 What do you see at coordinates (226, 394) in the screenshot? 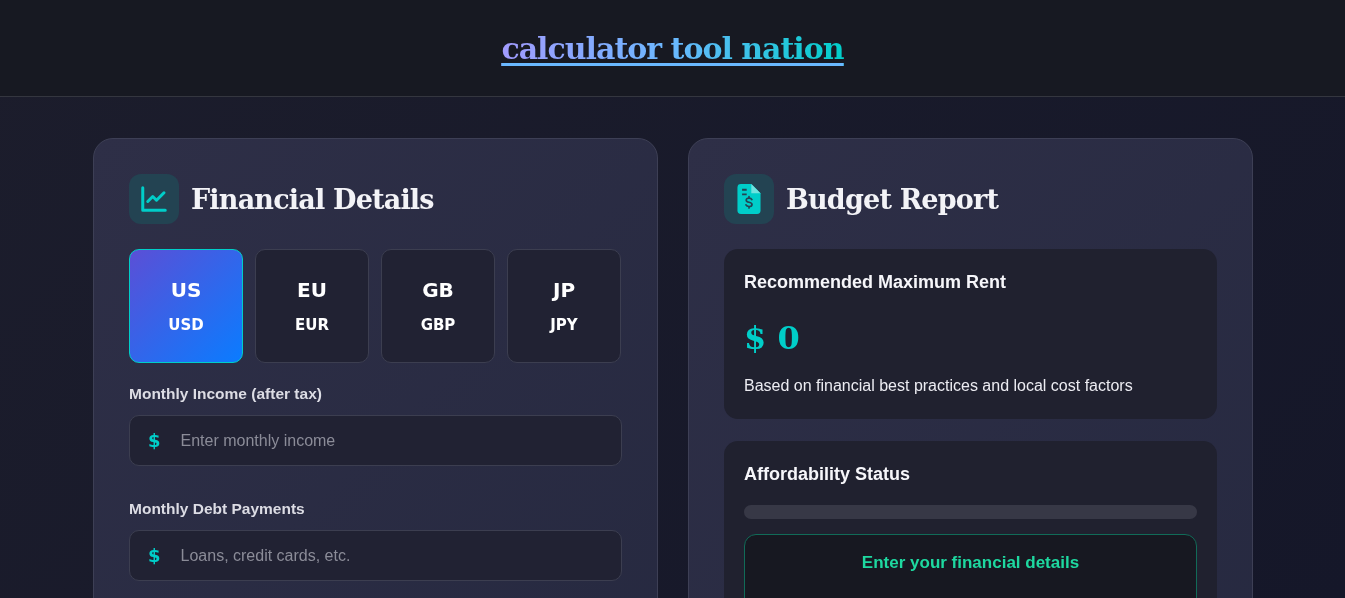
I see `field-label: Monthly Income (after tax)` at bounding box center [226, 394].